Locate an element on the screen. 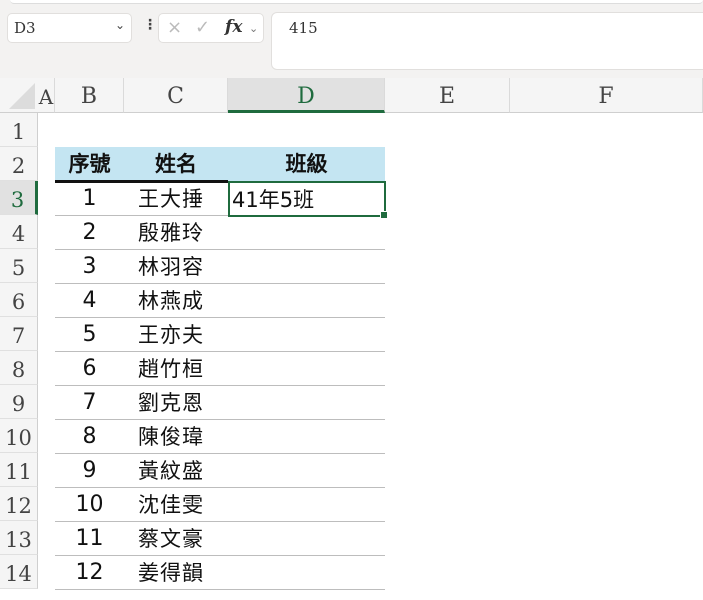  cell-name: 王亦夫 is located at coordinates (183, 334).